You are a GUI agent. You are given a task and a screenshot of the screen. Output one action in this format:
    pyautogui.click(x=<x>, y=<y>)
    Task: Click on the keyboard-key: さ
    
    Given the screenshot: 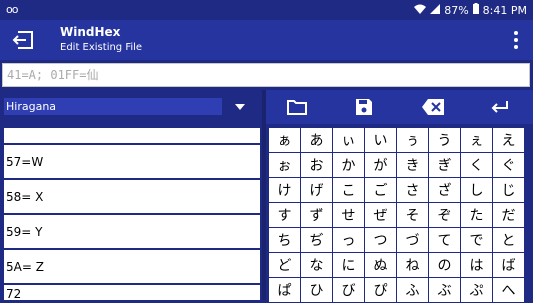 What is the action you would take?
    pyautogui.click(x=412, y=190)
    